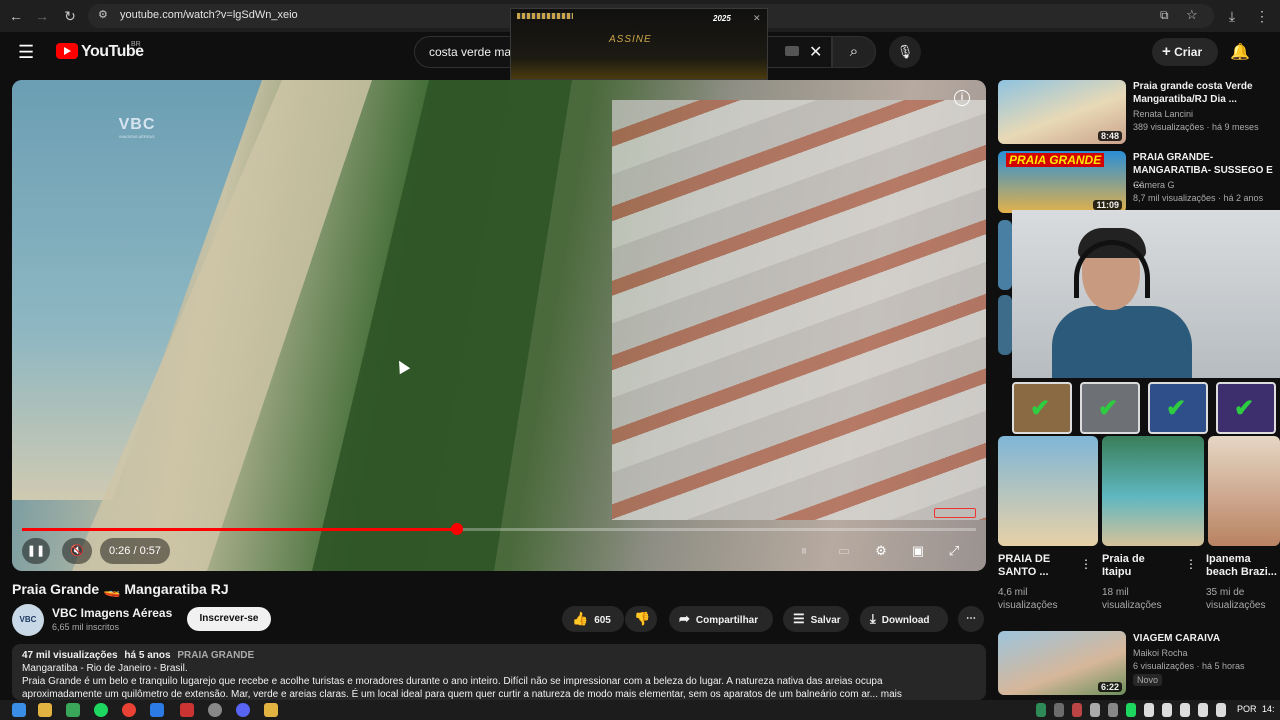 The height and width of the screenshot is (720, 1280). I want to click on pause-icon: ❚❚, so click(36, 551).